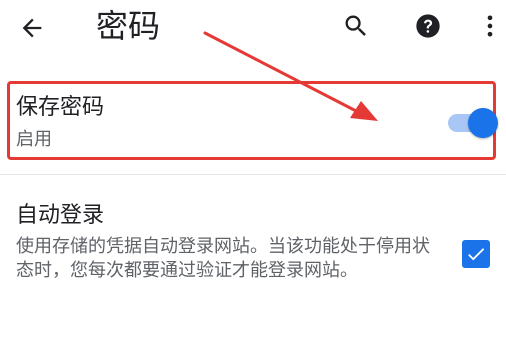 This screenshot has width=506, height=342. I want to click on divider, so click(253, 174).